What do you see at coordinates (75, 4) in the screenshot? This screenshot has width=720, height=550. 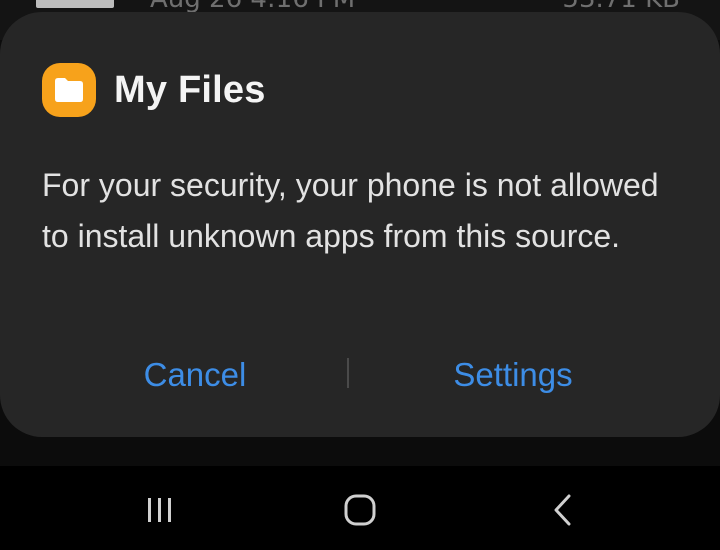 I see `file-thumbnail` at bounding box center [75, 4].